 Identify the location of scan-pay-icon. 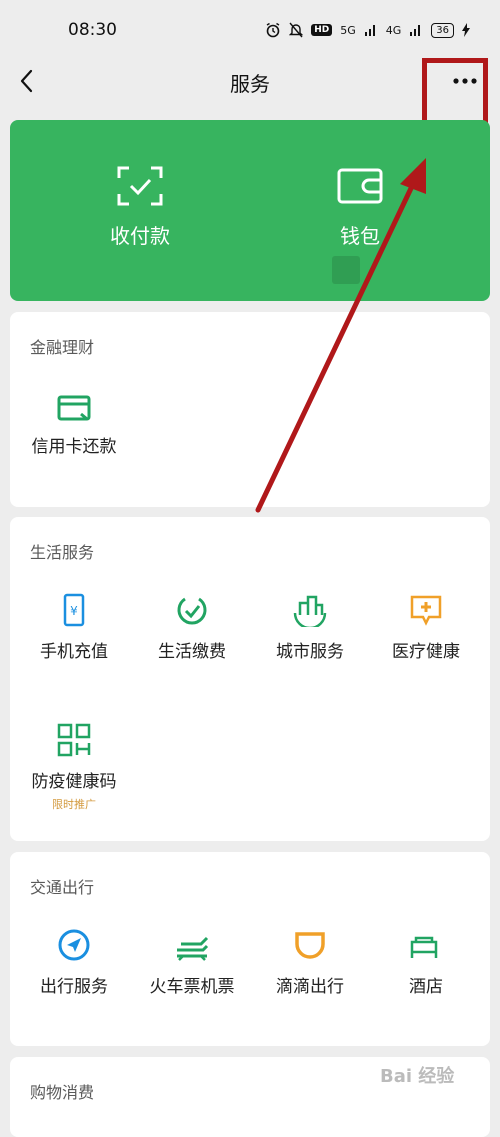
(140, 186).